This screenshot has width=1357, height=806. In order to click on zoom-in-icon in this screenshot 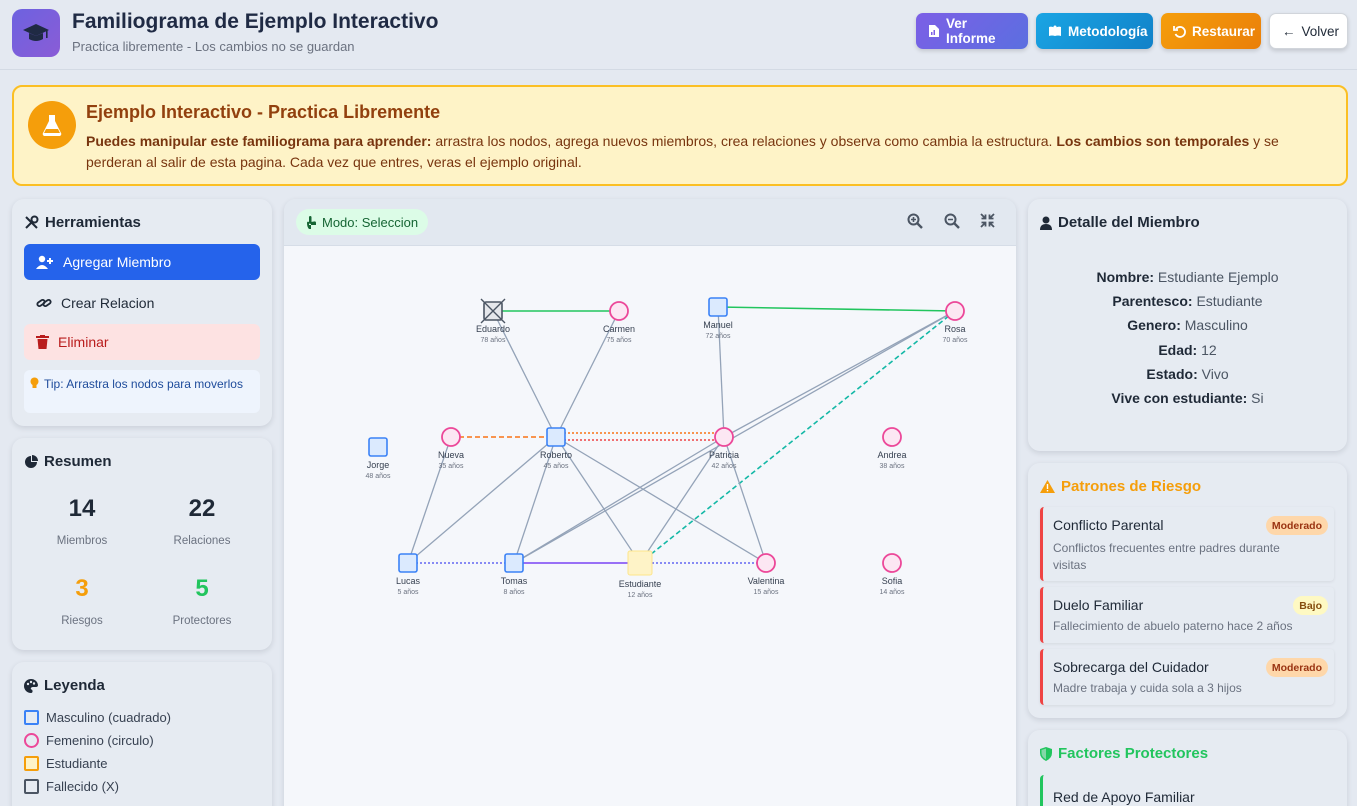, I will do `click(915, 221)`.